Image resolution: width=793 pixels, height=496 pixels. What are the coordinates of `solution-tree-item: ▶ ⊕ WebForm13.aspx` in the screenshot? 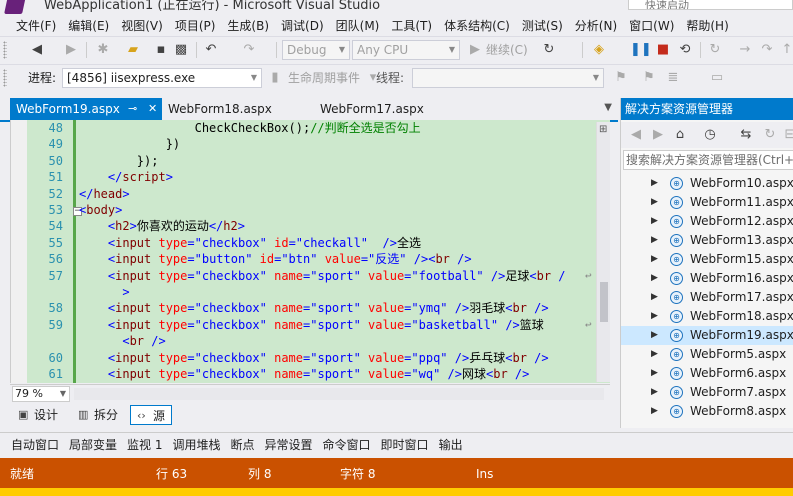 It's located at (707, 240).